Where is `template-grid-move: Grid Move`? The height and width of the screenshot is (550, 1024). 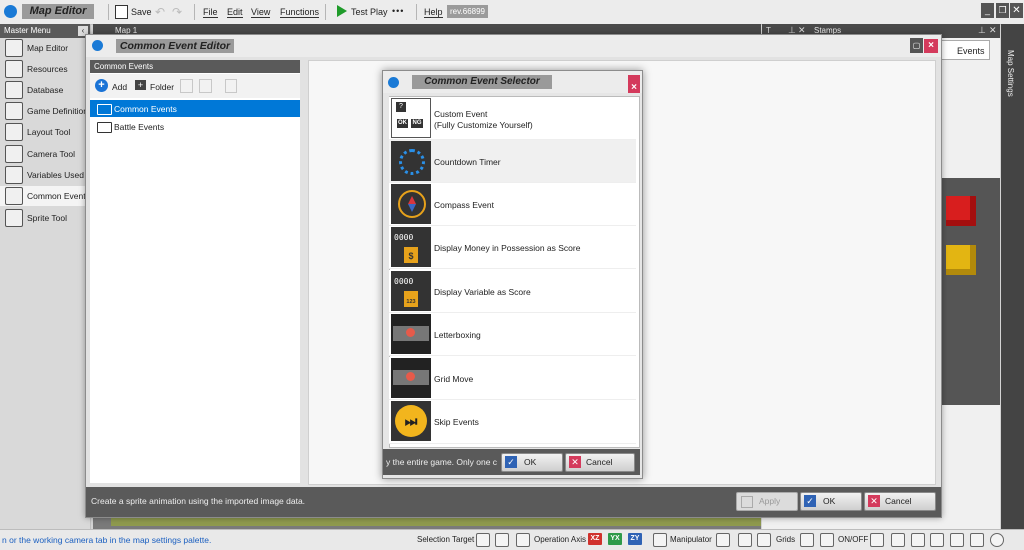
template-grid-move: Grid Move is located at coordinates (512, 378).